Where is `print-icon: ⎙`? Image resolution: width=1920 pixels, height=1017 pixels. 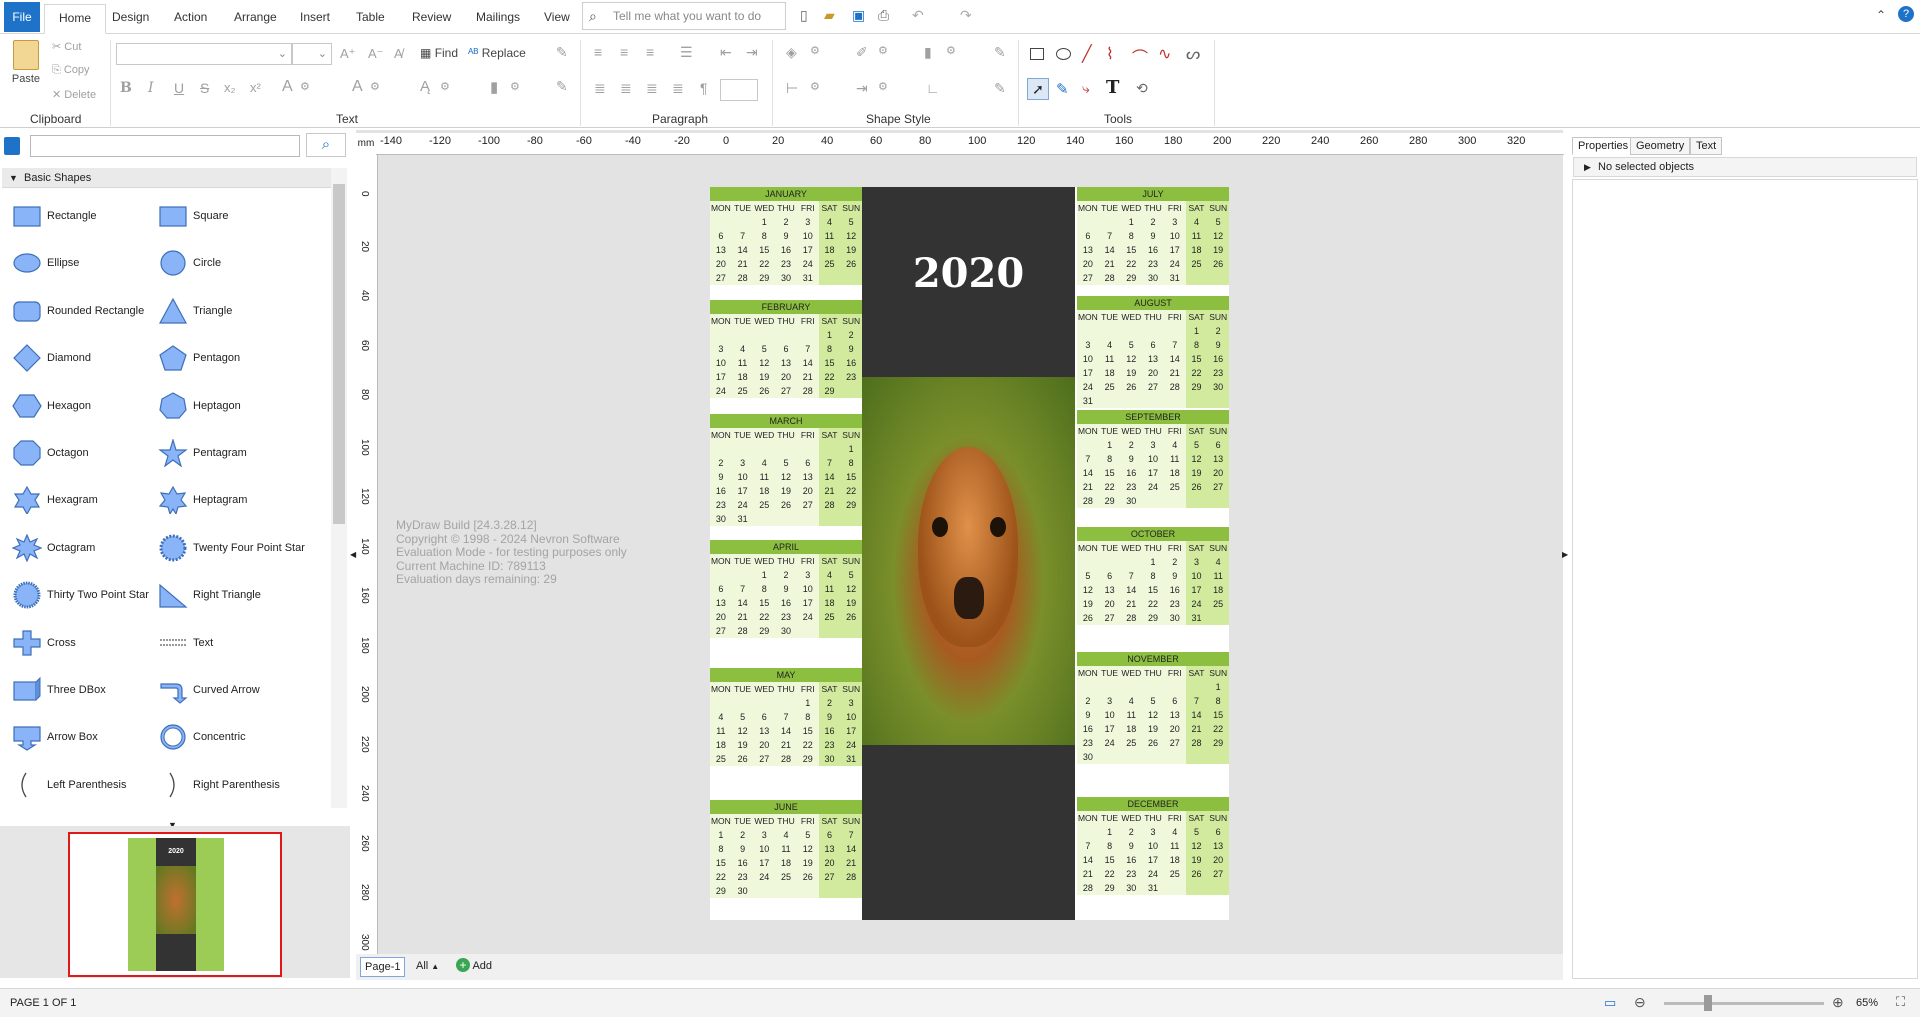 print-icon: ⎙ is located at coordinates (883, 15).